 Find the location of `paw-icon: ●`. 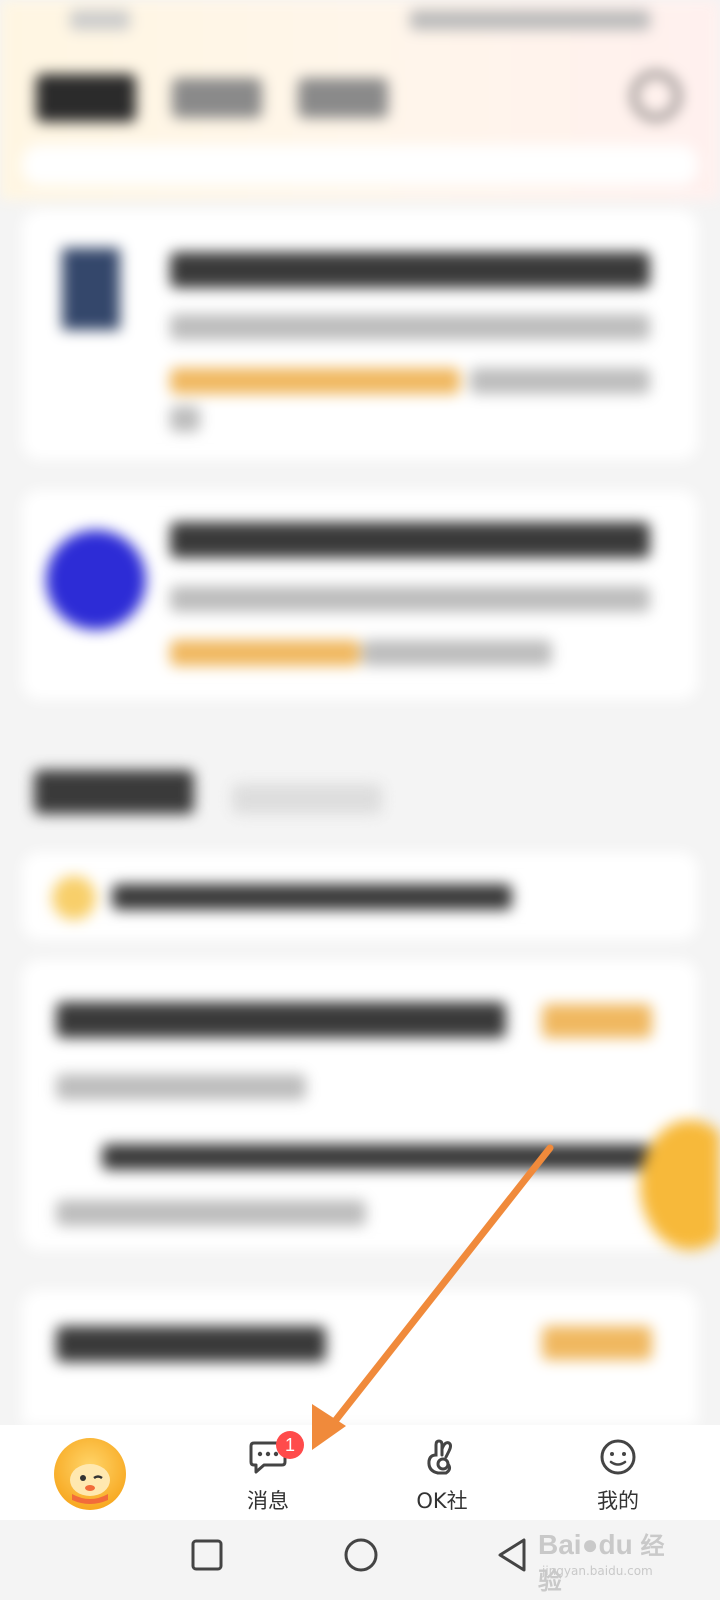

paw-icon: ● is located at coordinates (590, 1544).